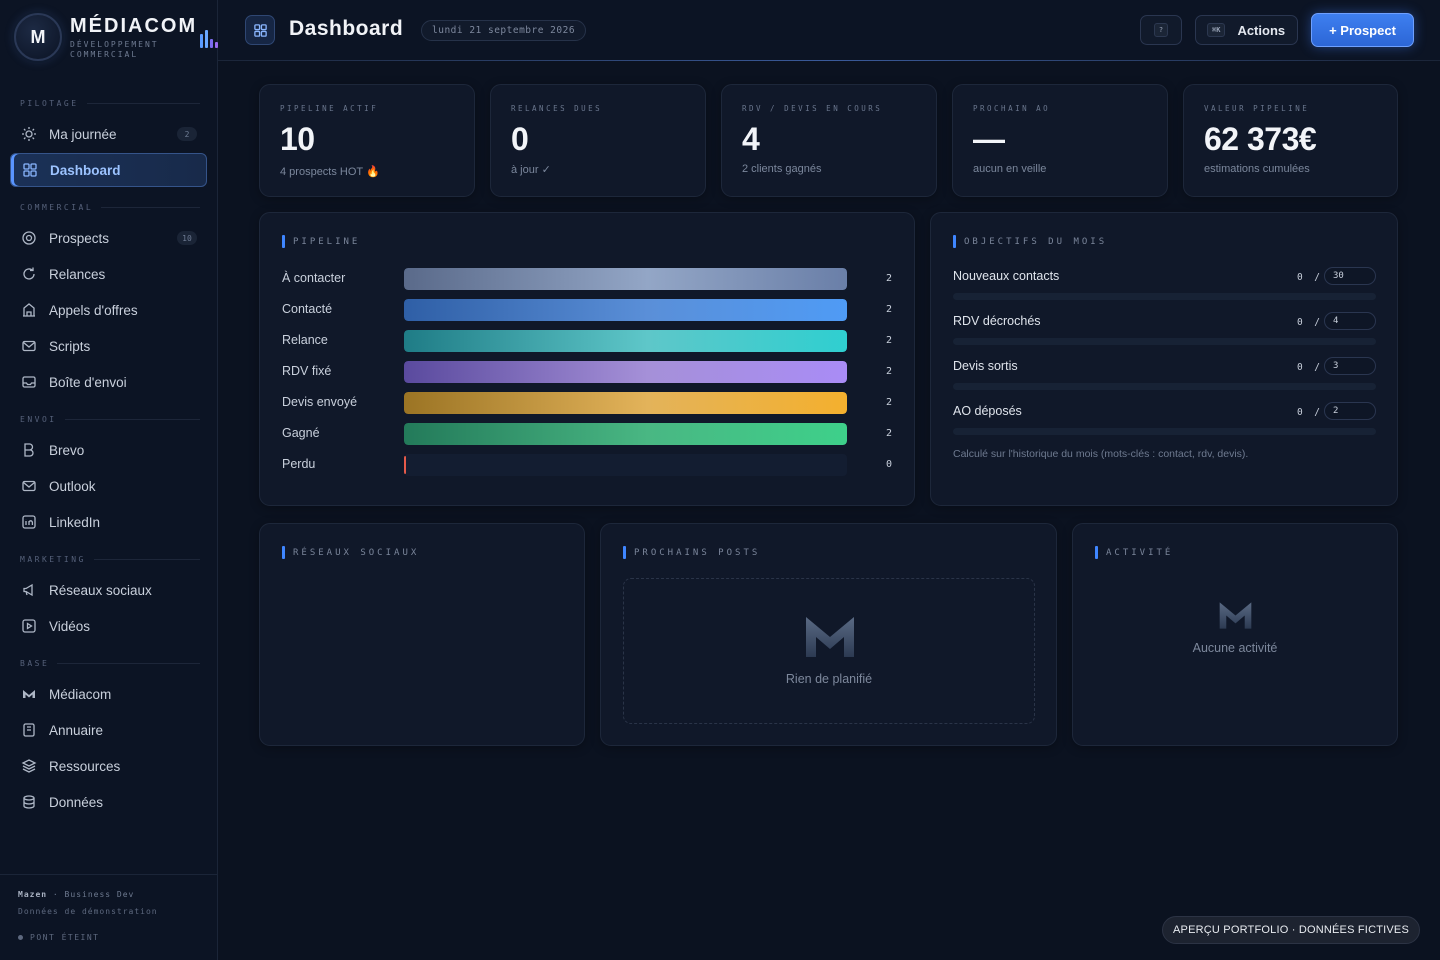 This screenshot has width=1440, height=960. What do you see at coordinates (301, 433) in the screenshot?
I see `pipeline-stage-label: Gagné` at bounding box center [301, 433].